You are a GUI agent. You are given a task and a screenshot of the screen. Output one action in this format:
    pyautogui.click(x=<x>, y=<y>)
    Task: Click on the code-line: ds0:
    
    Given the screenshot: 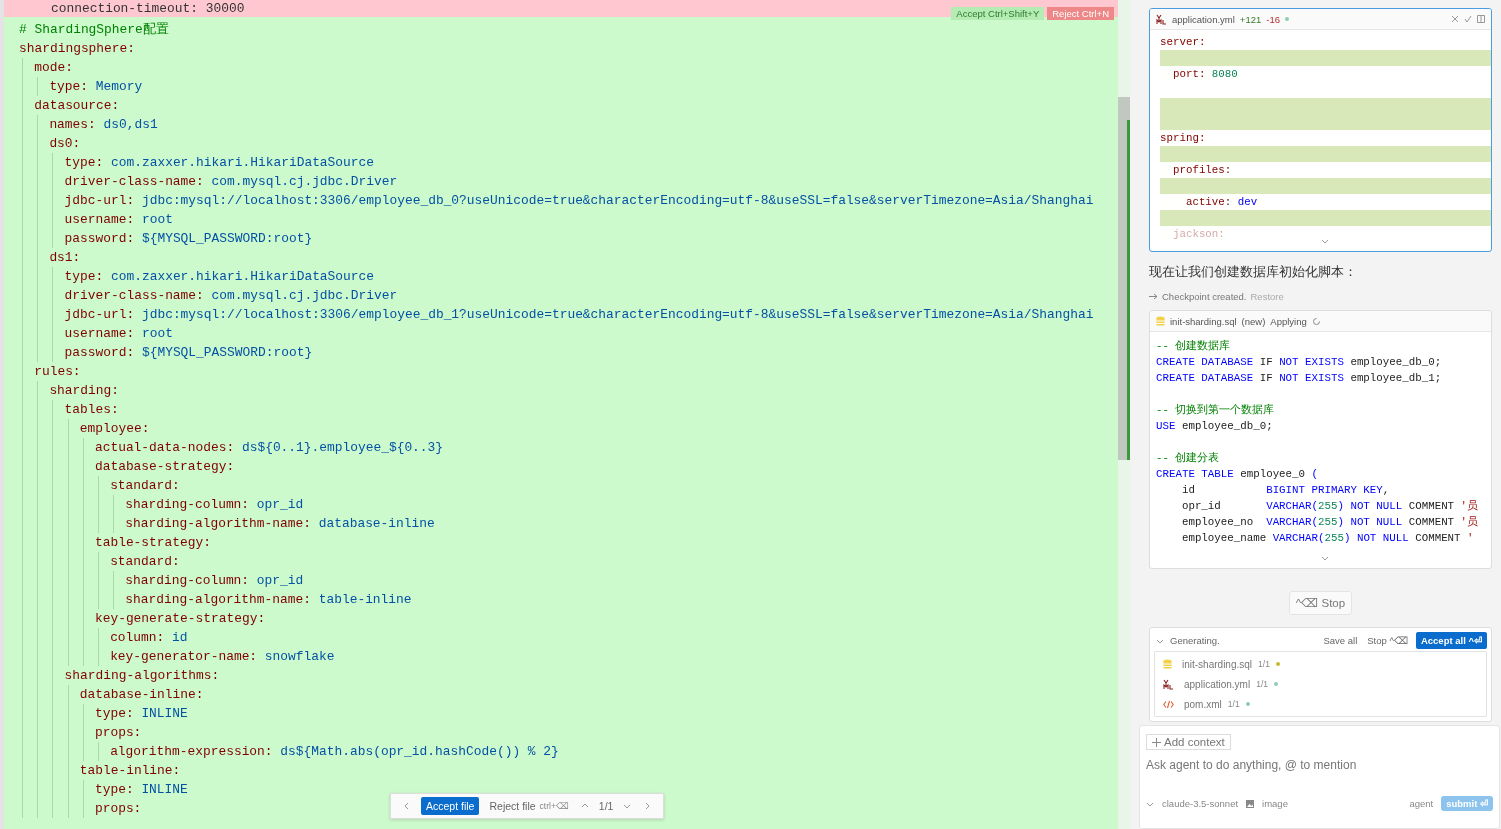 What is the action you would take?
    pyautogui.click(x=65, y=144)
    